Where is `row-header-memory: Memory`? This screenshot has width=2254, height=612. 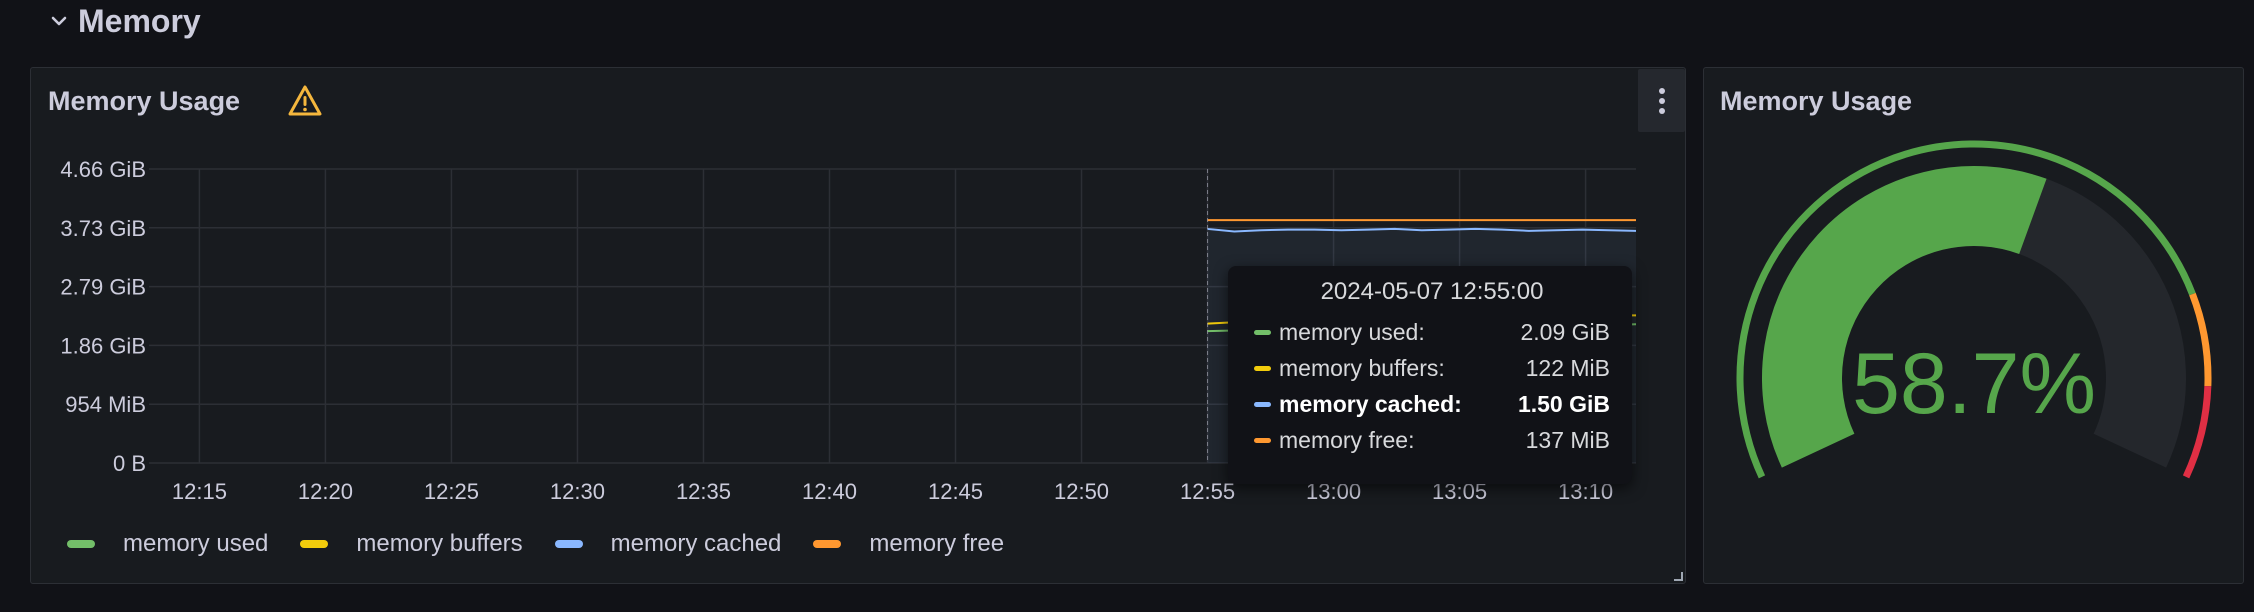
row-header-memory: Memory is located at coordinates (124, 21).